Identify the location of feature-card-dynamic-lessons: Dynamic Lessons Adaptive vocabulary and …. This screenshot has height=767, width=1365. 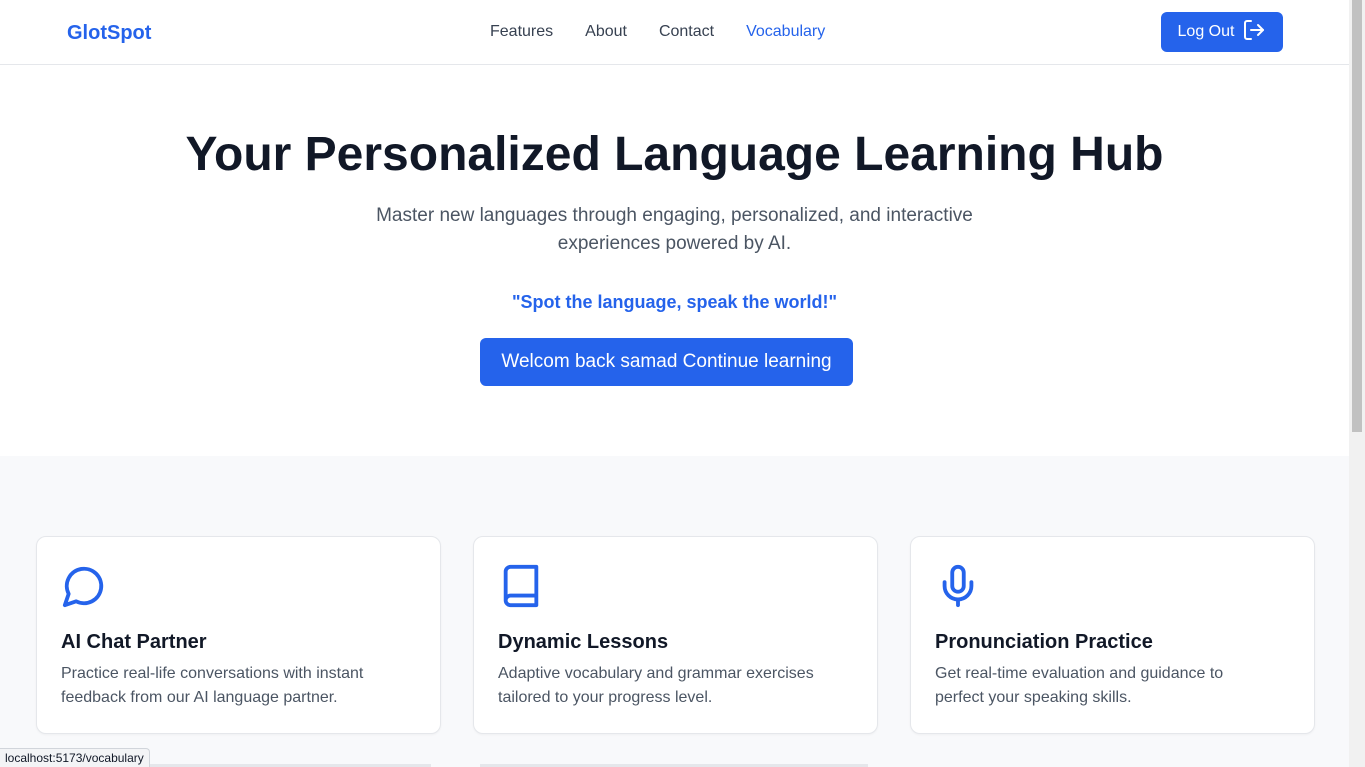
(675, 635).